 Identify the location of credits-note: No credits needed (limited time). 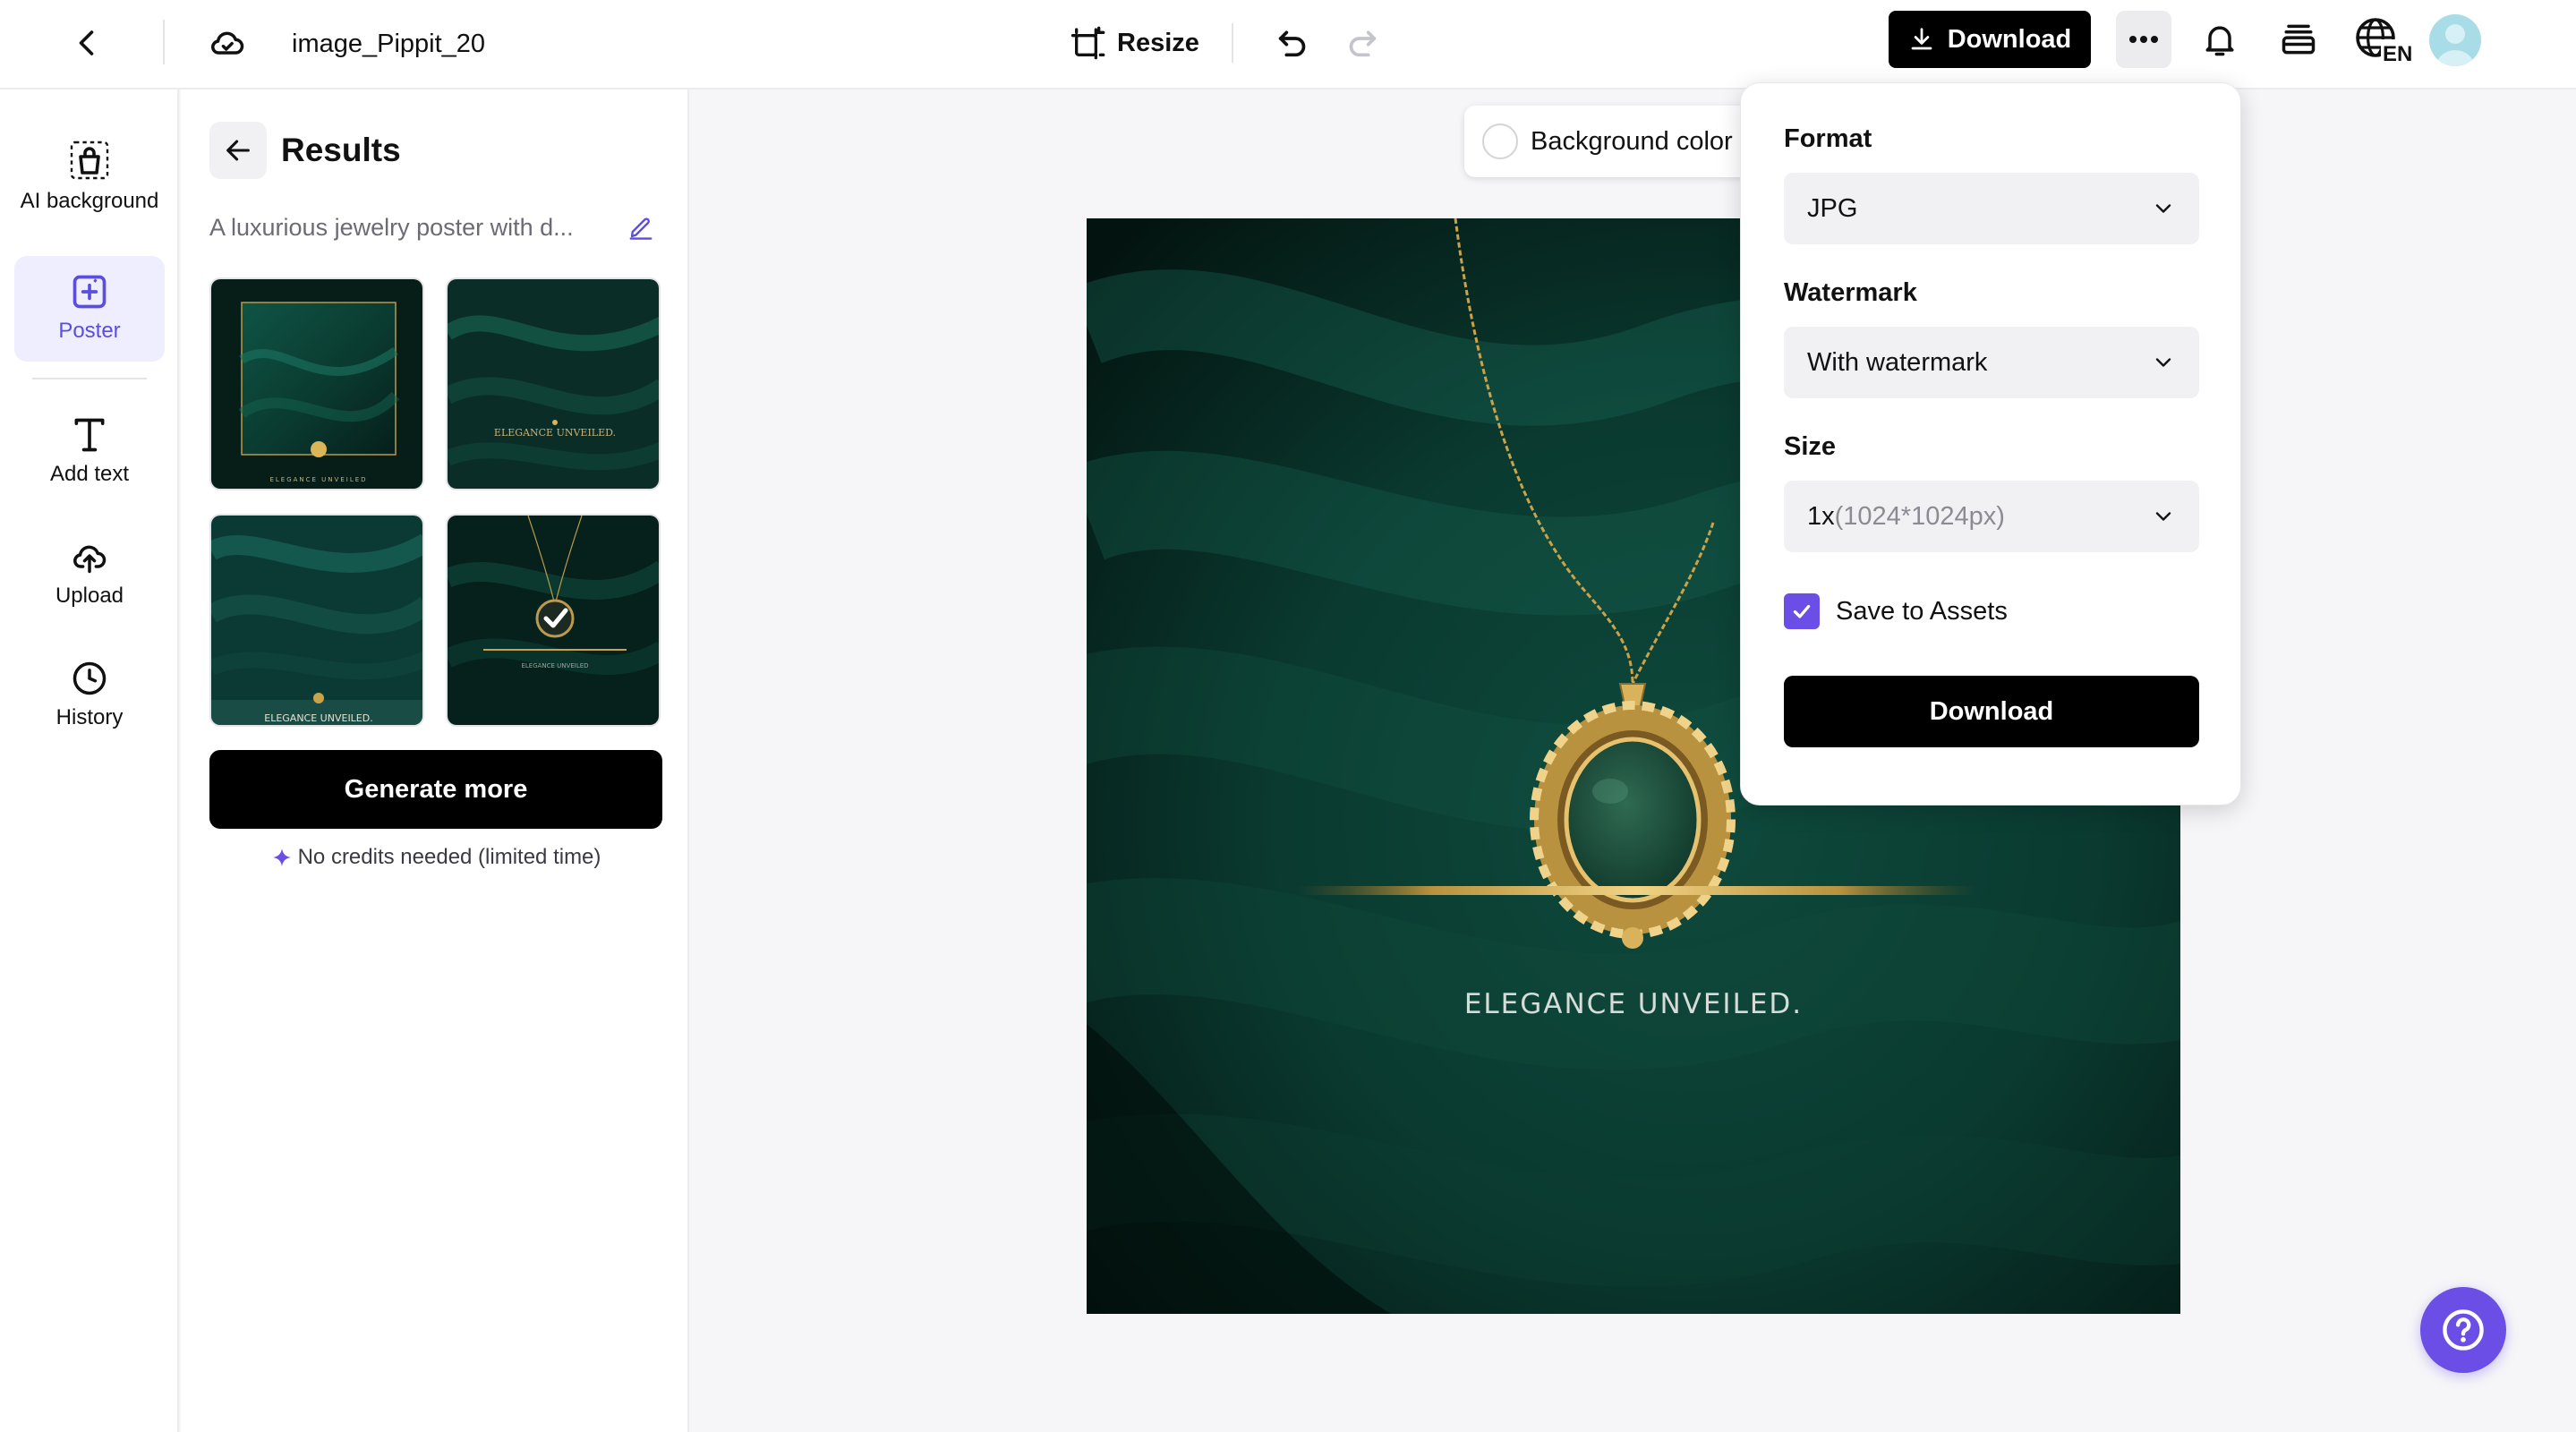
(435, 857).